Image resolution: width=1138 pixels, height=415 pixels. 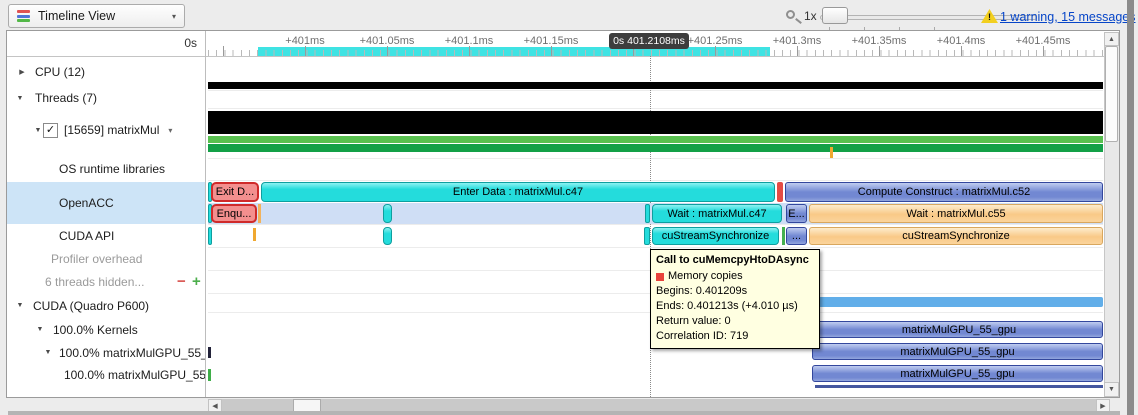 I want to click on cuda-api-small-interval, so click(x=387, y=236).